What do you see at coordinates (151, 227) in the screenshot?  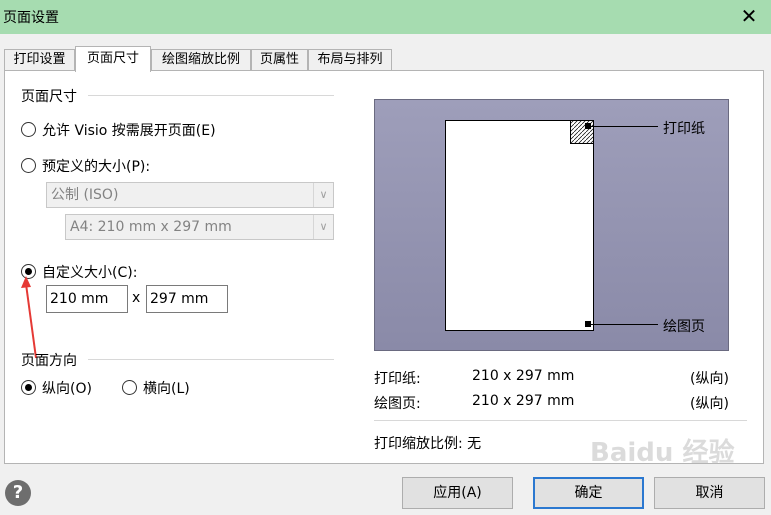 I see `size-select-value: A4: 210 mm x 297 mm` at bounding box center [151, 227].